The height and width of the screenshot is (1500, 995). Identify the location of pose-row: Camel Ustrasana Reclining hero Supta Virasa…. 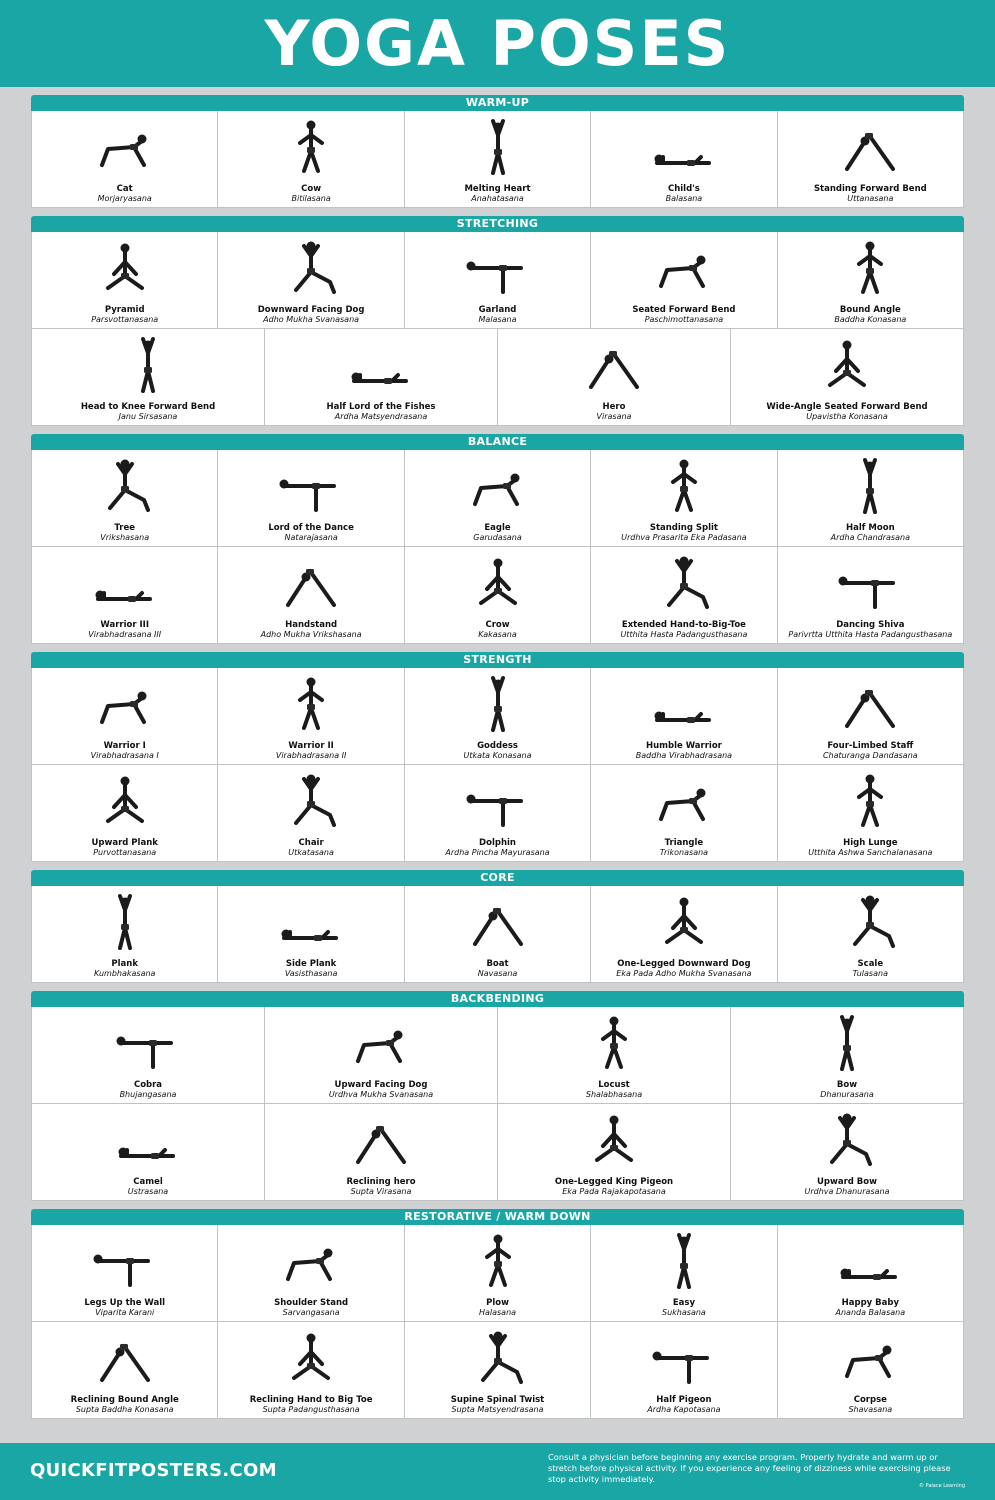
(497, 1152).